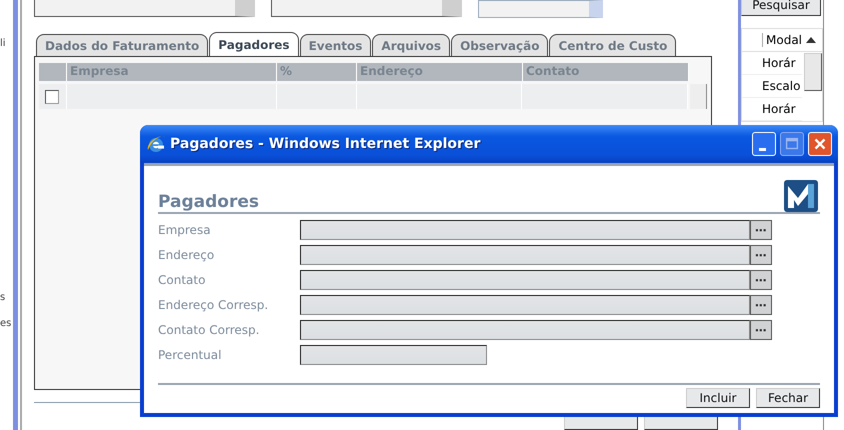 The width and height of the screenshot is (844, 430). What do you see at coordinates (698, 96) in the screenshot?
I see `scrollbar` at bounding box center [698, 96].